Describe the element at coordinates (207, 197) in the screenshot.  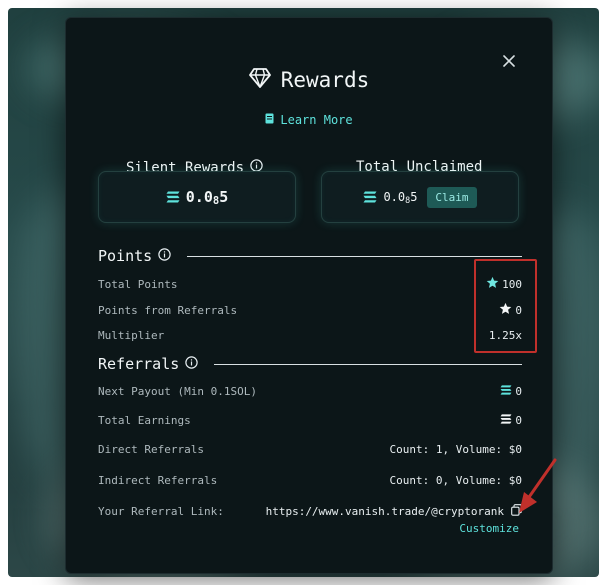
I see `silent-rewards-value: 0.085` at that location.